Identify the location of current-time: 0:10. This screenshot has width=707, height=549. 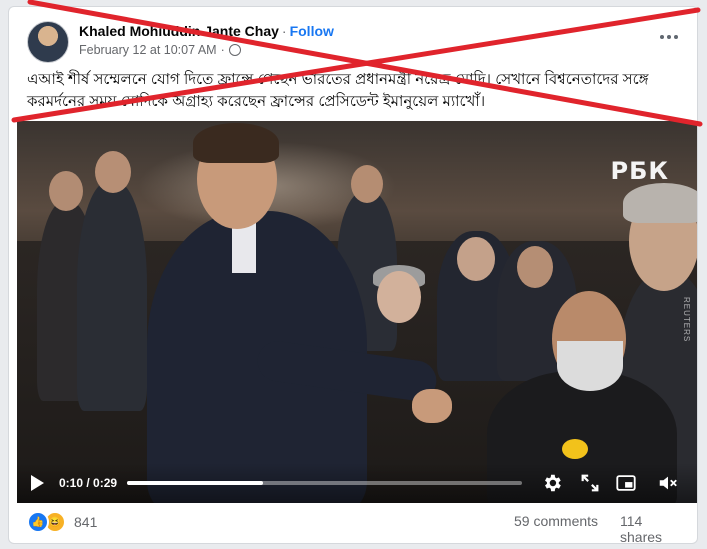
(71, 483).